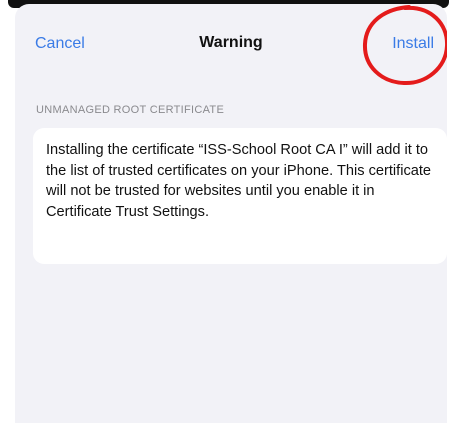 The height and width of the screenshot is (423, 459). What do you see at coordinates (413, 44) in the screenshot?
I see `install-button: Install` at bounding box center [413, 44].